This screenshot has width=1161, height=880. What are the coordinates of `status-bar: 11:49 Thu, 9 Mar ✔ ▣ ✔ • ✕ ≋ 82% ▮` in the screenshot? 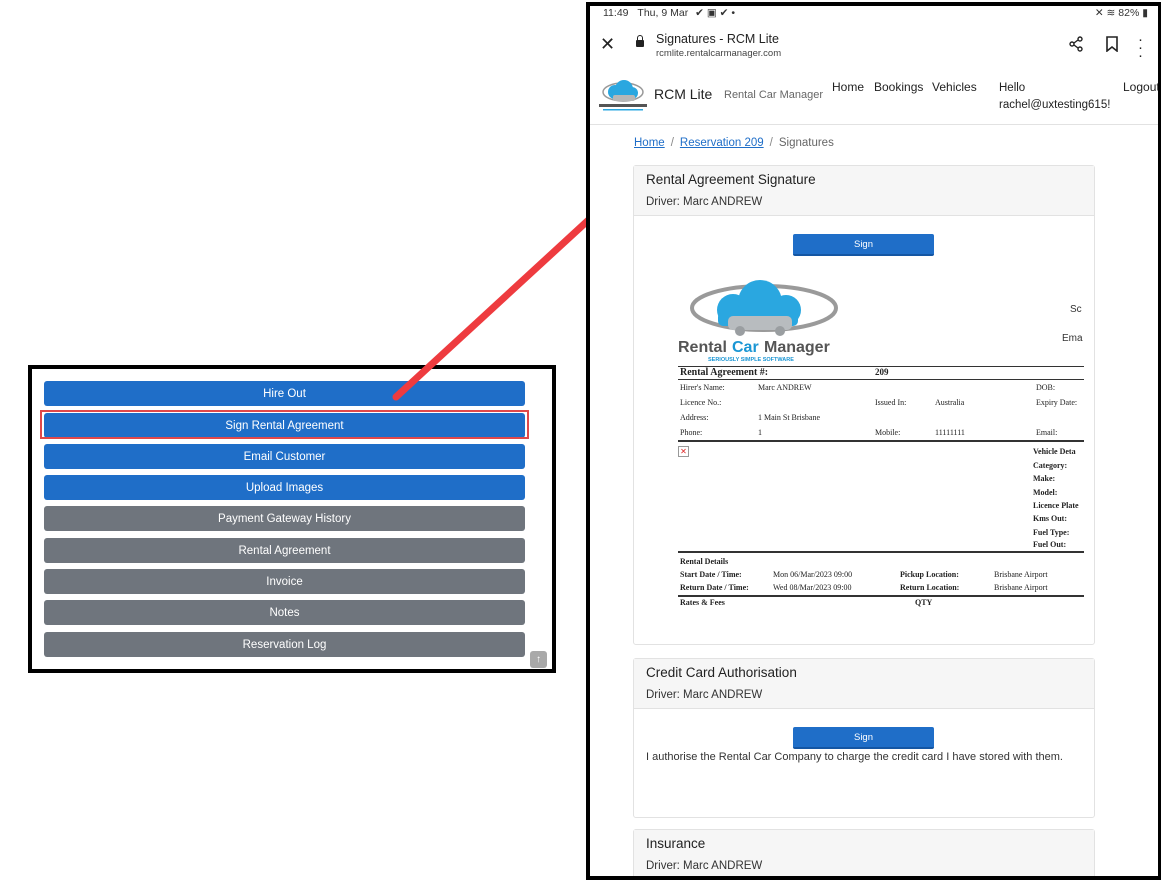 It's located at (874, 14).